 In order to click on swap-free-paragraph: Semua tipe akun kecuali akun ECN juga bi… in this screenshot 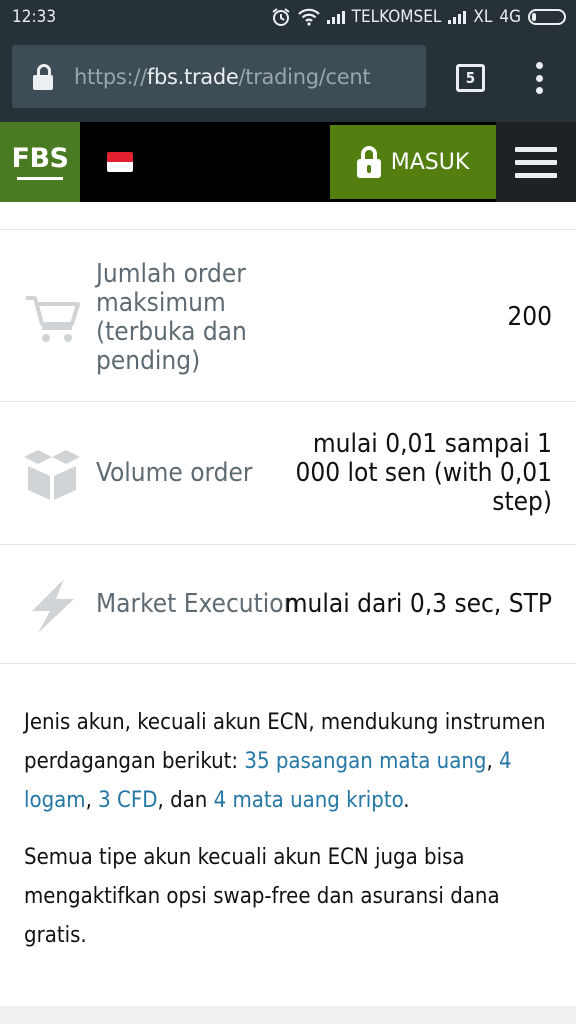, I will do `click(262, 896)`.